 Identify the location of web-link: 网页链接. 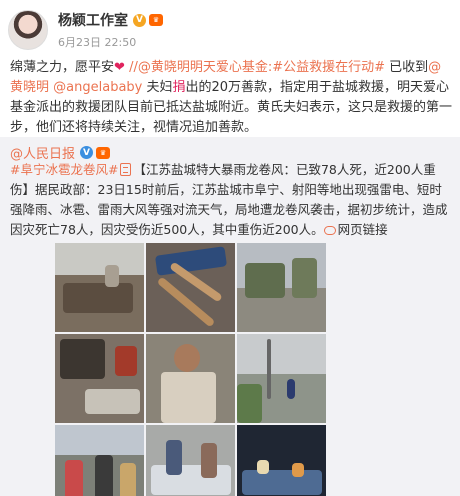
(363, 229).